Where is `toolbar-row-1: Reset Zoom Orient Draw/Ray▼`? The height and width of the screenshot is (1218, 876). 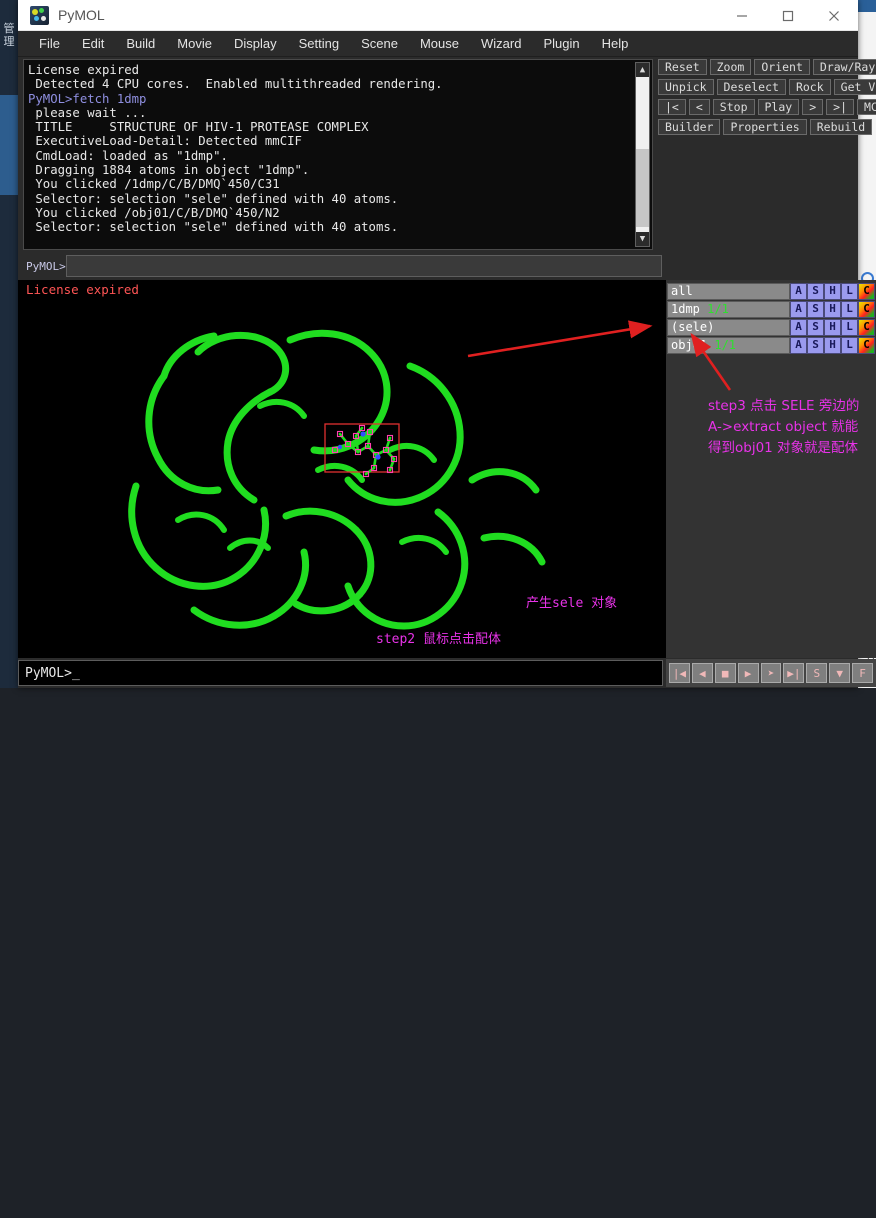
toolbar-row-1: Reset Zoom Orient Draw/Ray▼ is located at coordinates (756, 67).